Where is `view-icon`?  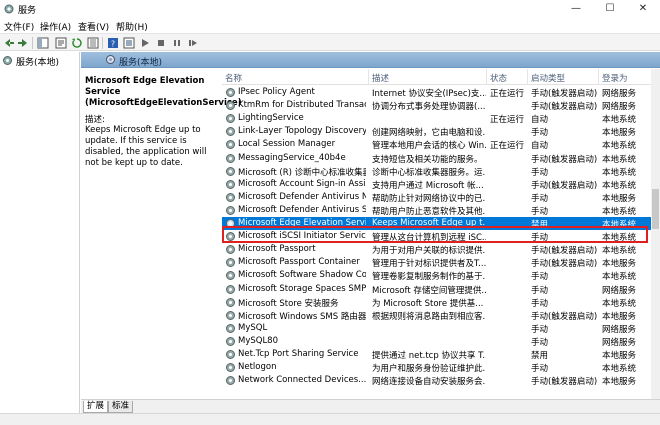 view-icon is located at coordinates (129, 43).